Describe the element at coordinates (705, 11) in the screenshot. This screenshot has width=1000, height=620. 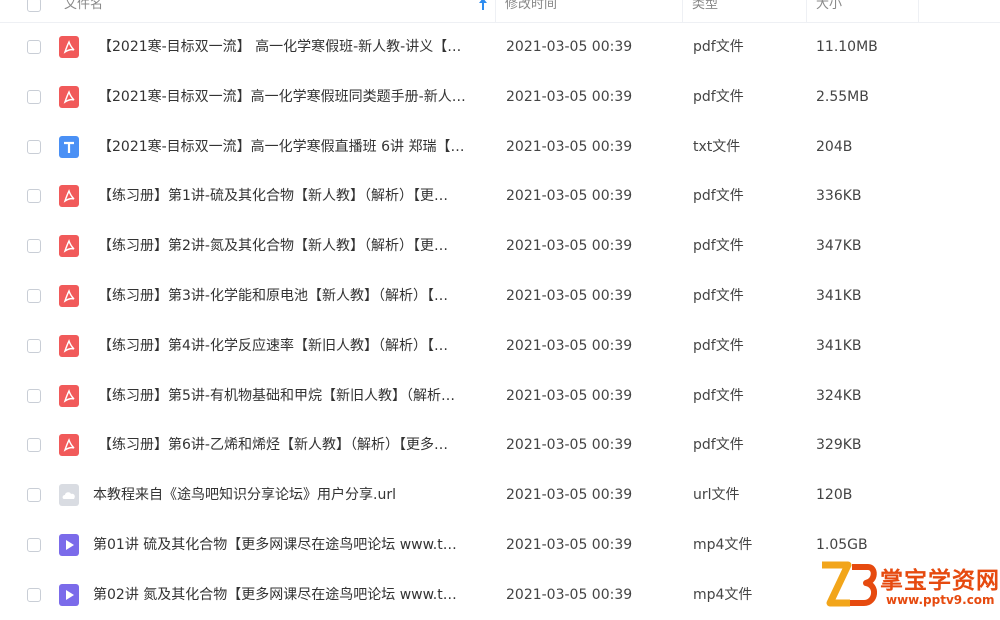
I see `column-header-type: 类型` at that location.